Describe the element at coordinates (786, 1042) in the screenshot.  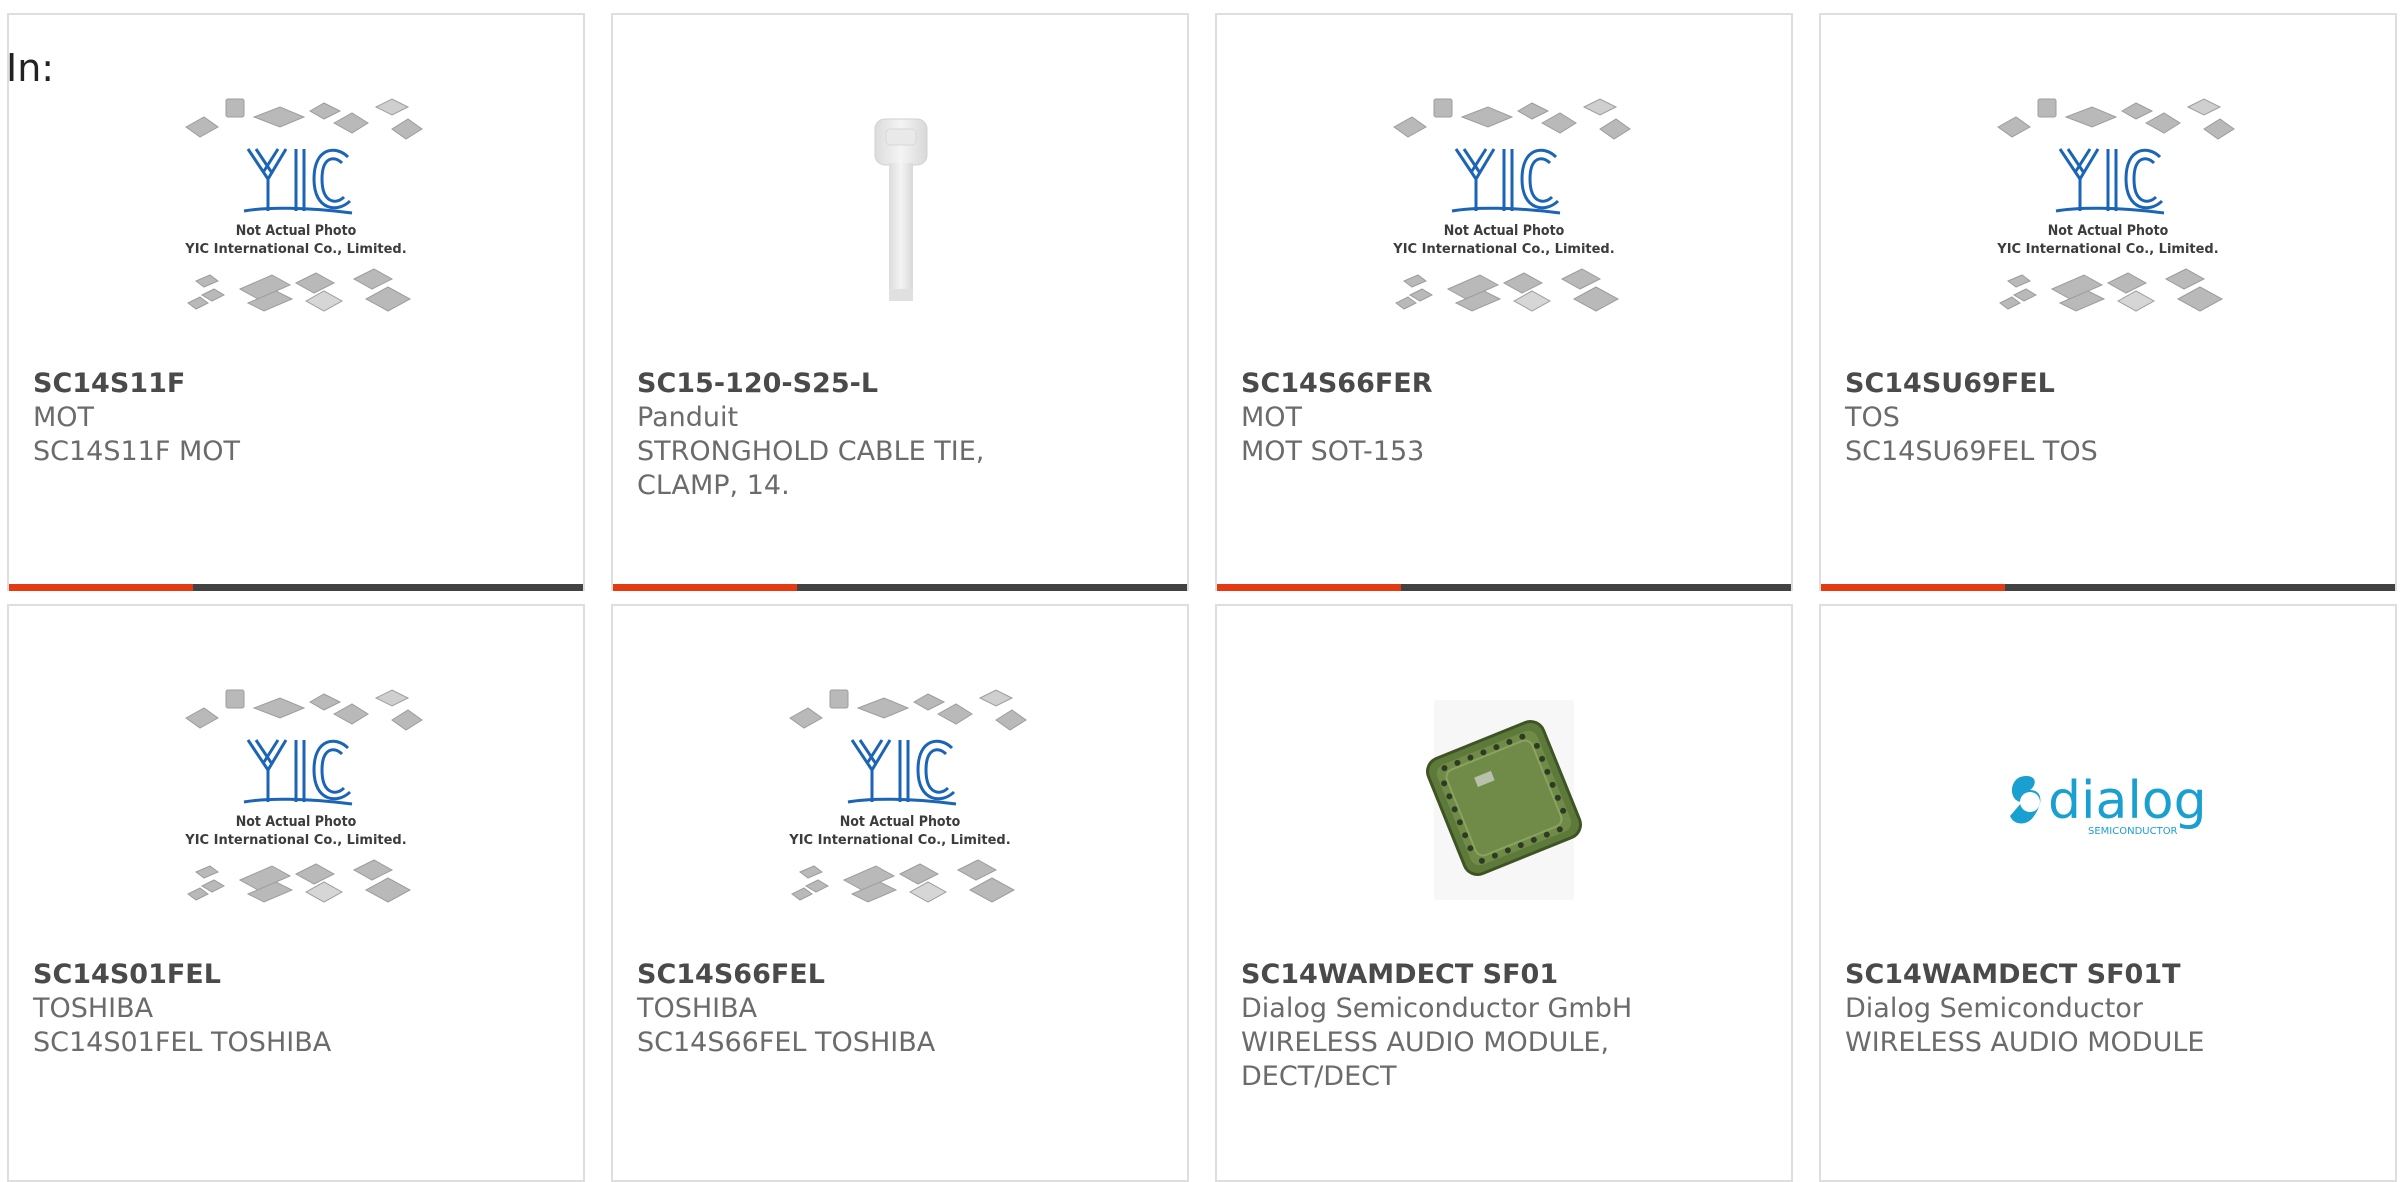
I see `product-description: SC14S66FEL TOSHIBA` at that location.